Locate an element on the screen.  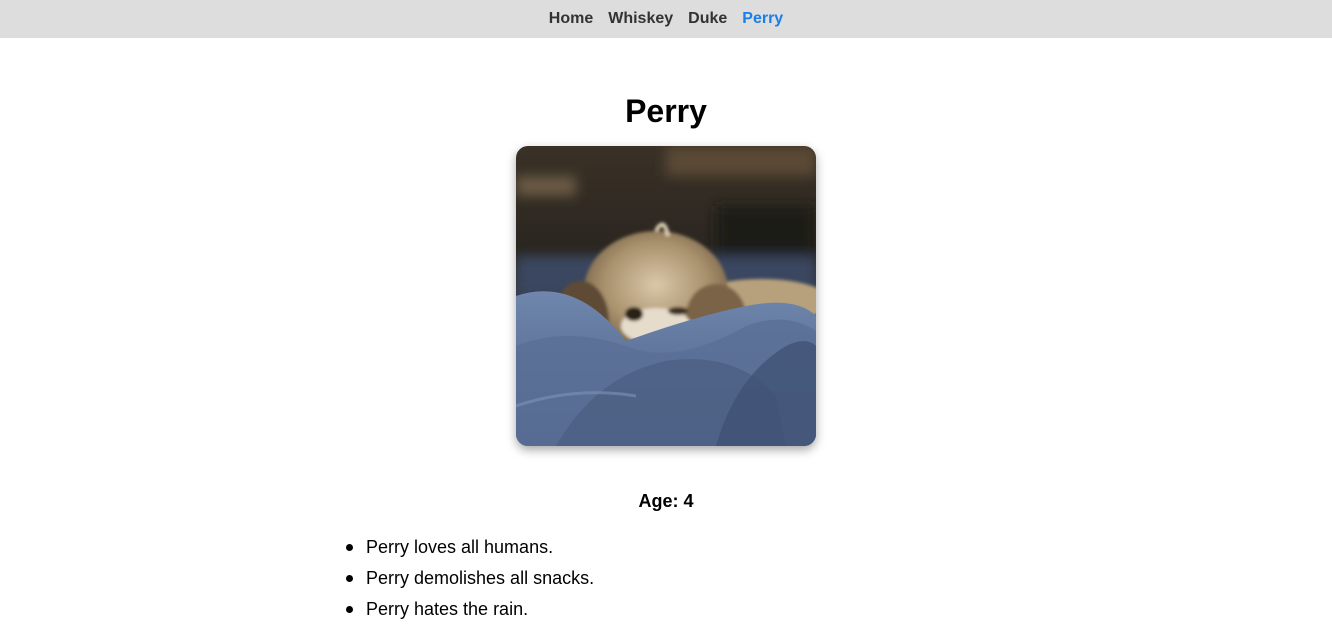
nav-link-whiskey: Whiskey is located at coordinates (640, 19).